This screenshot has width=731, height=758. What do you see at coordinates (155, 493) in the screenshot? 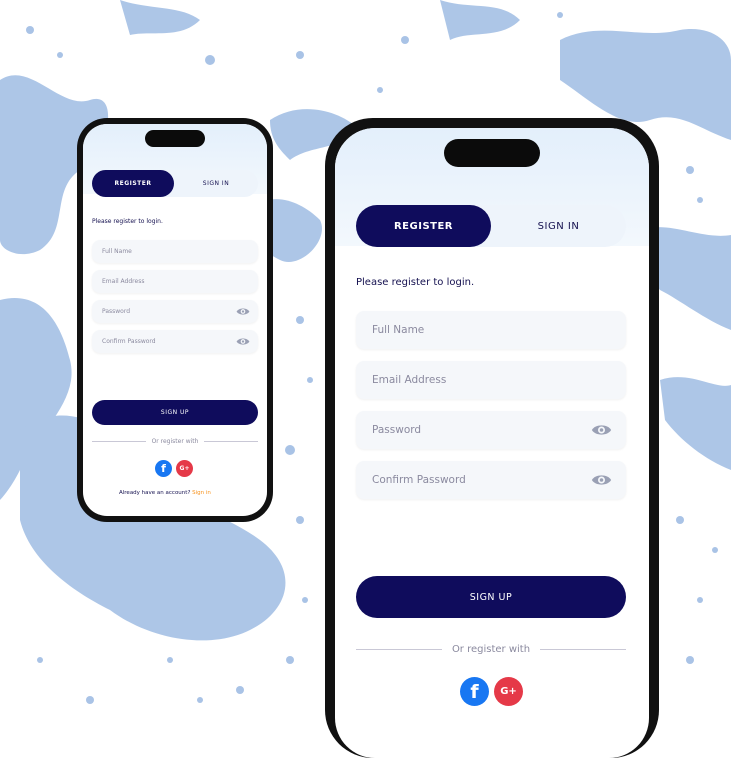
I see `already-text: Already have an account?` at bounding box center [155, 493].